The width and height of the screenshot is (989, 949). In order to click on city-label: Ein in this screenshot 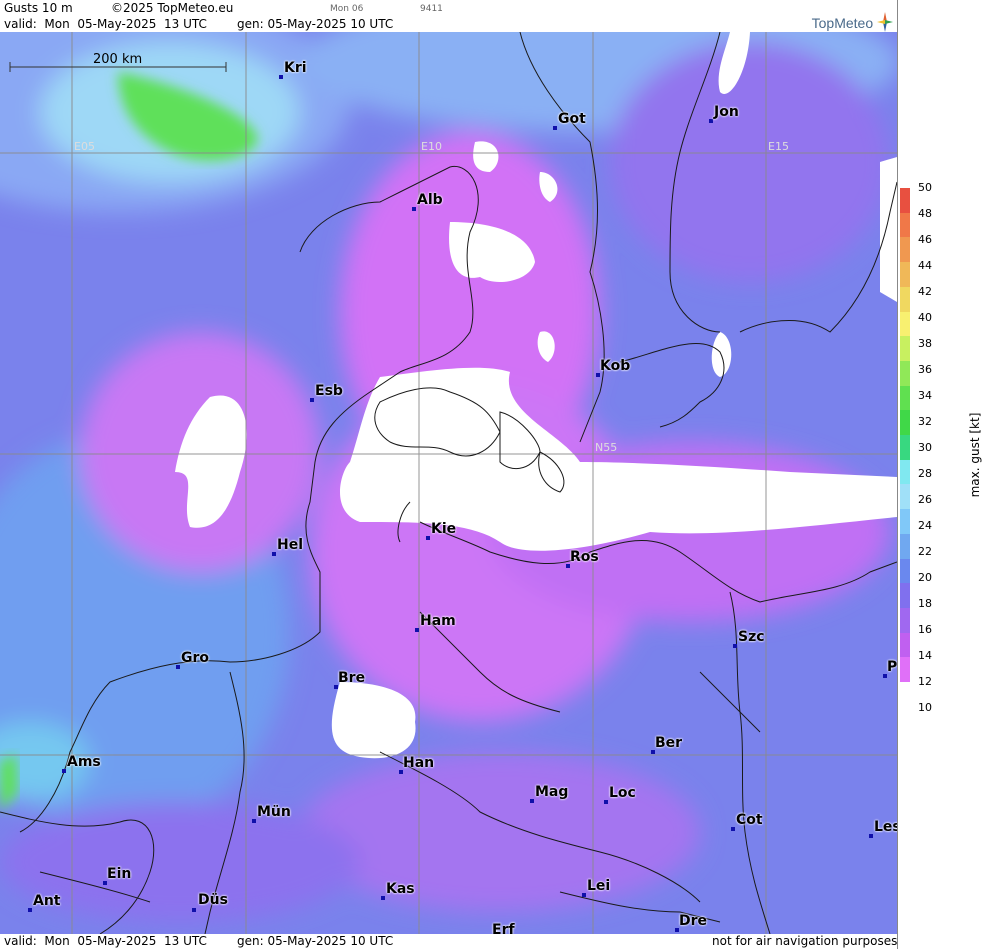, I will do `click(119, 874)`.